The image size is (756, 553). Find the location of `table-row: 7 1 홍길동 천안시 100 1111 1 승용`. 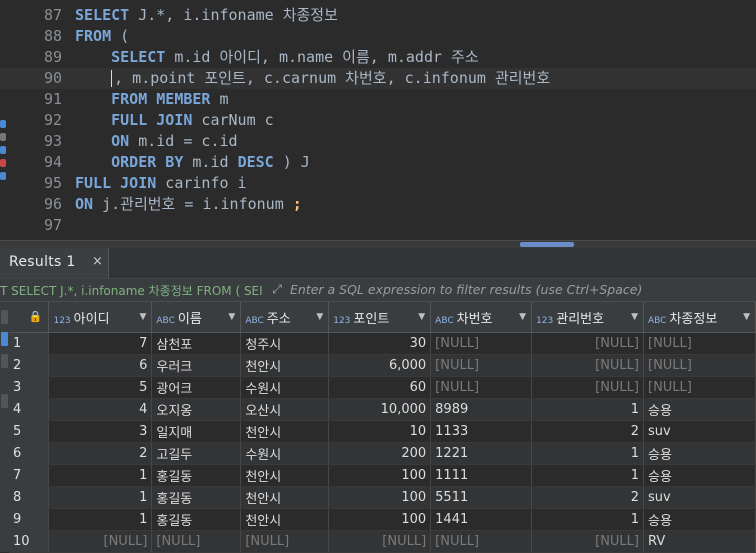

table-row: 7 1 홍길동 천안시 100 1111 1 승용 is located at coordinates (382, 475).